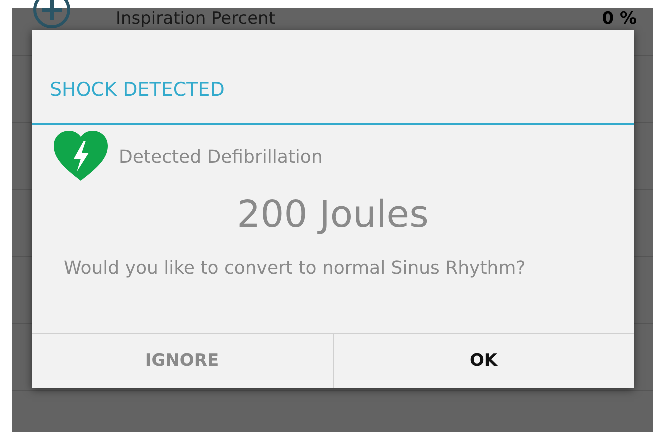 Image resolution: width=653 pixels, height=432 pixels. Describe the element at coordinates (81, 157) in the screenshot. I see `heart-lightning-icon` at that location.